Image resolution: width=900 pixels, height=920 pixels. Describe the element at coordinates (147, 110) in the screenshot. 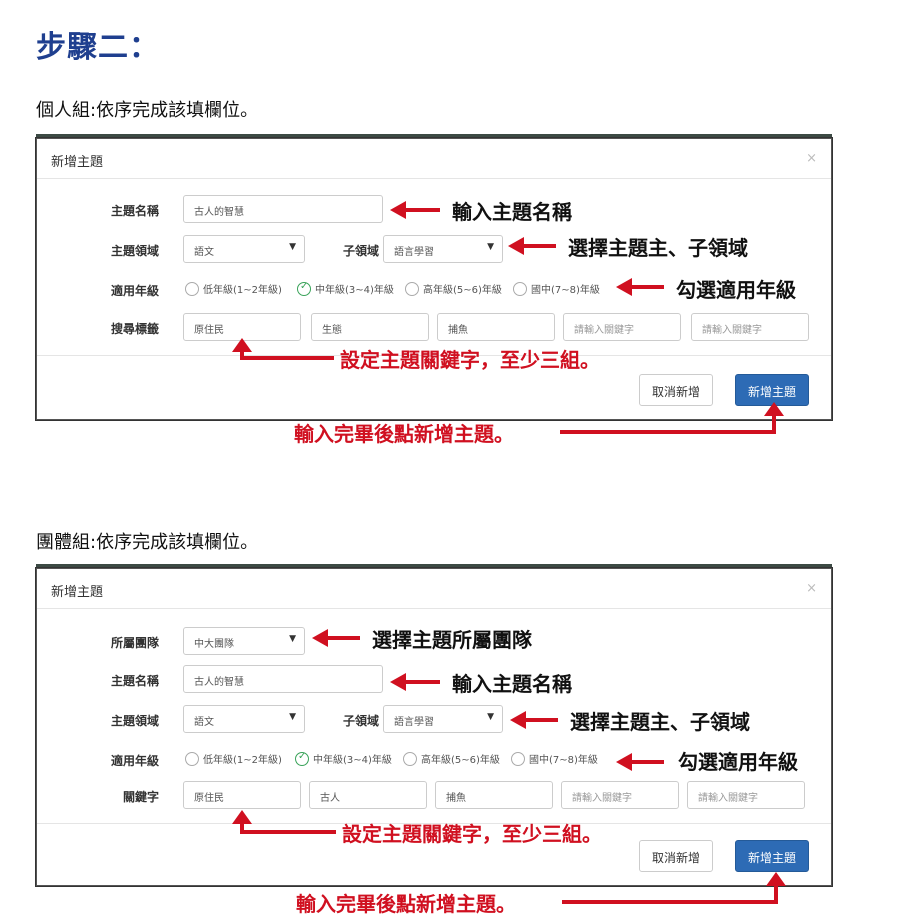

I see `individual-desc: 個人組:依序完成該填欄位。` at that location.